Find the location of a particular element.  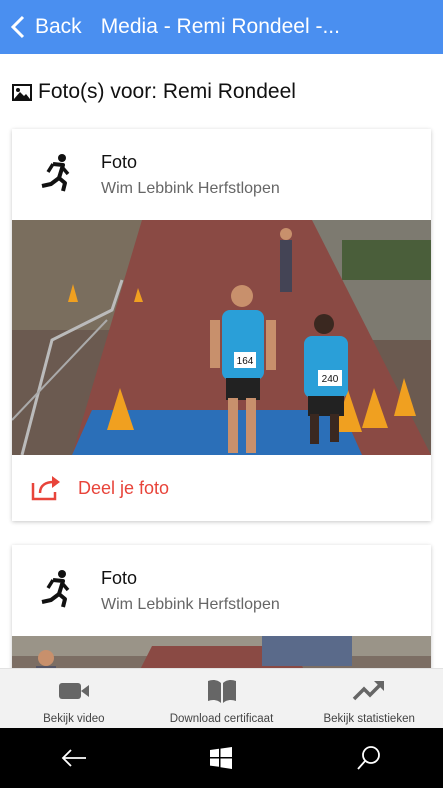

race-photo-image is located at coordinates (221, 652).